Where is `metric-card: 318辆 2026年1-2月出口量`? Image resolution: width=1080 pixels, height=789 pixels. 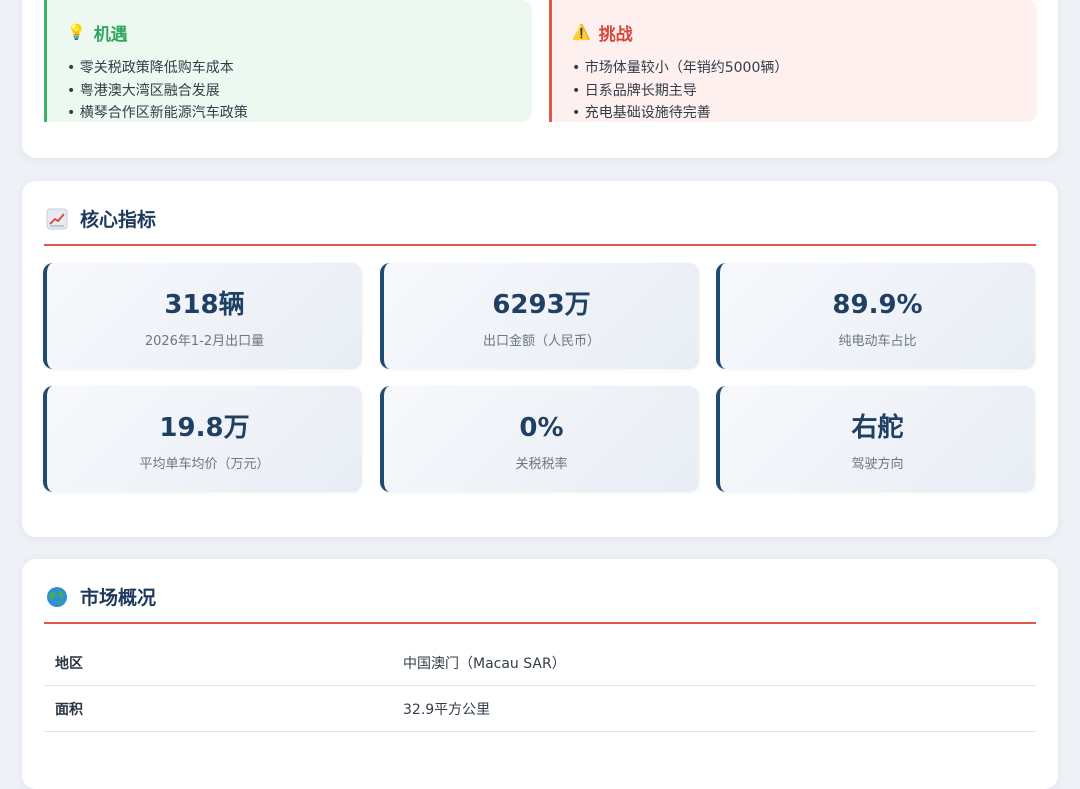
metric-card: 318辆 2026年1-2月出口量 is located at coordinates (202, 316).